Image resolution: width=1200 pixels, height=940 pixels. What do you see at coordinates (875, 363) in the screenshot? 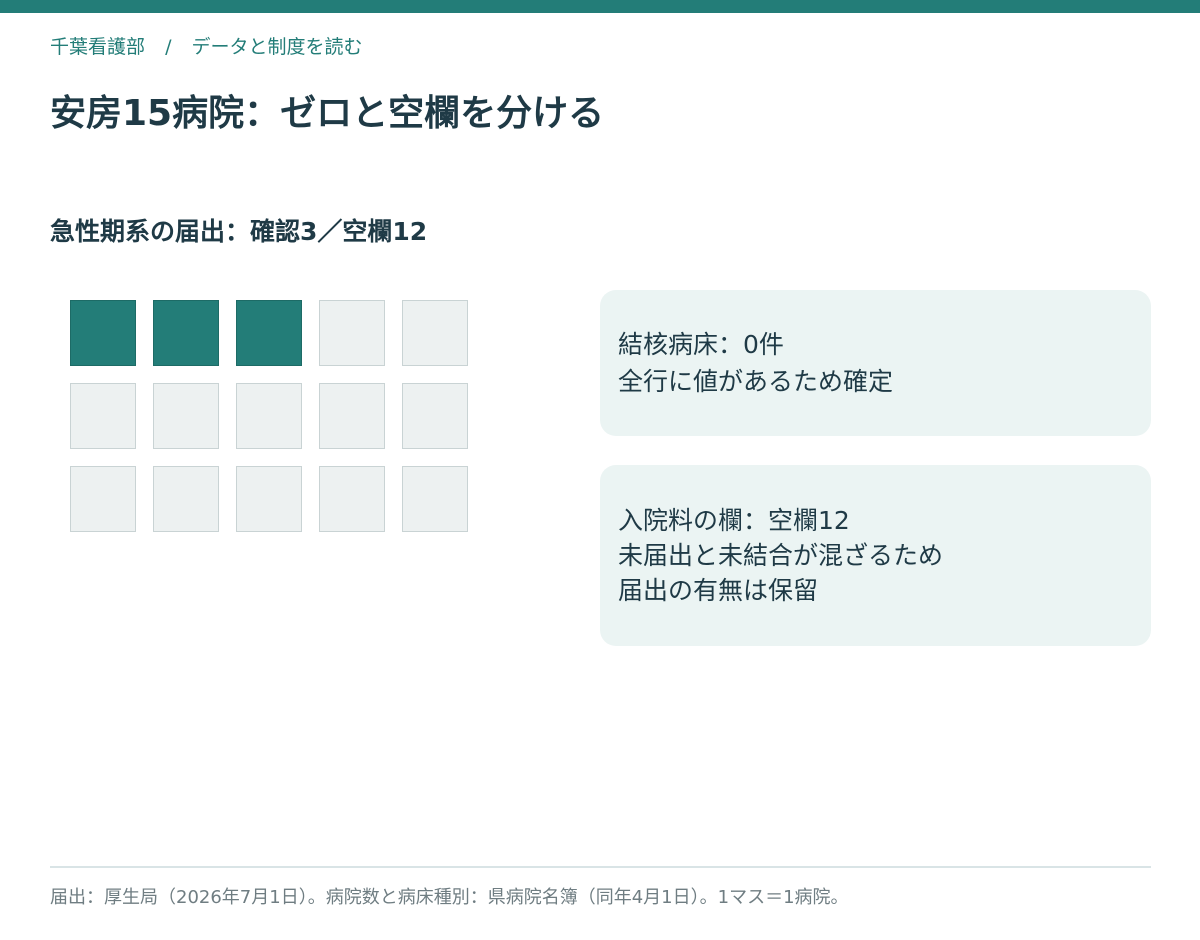
I see `tuberculosis-beds-card: 結核病床：0件 全行に値があるため確定` at bounding box center [875, 363].